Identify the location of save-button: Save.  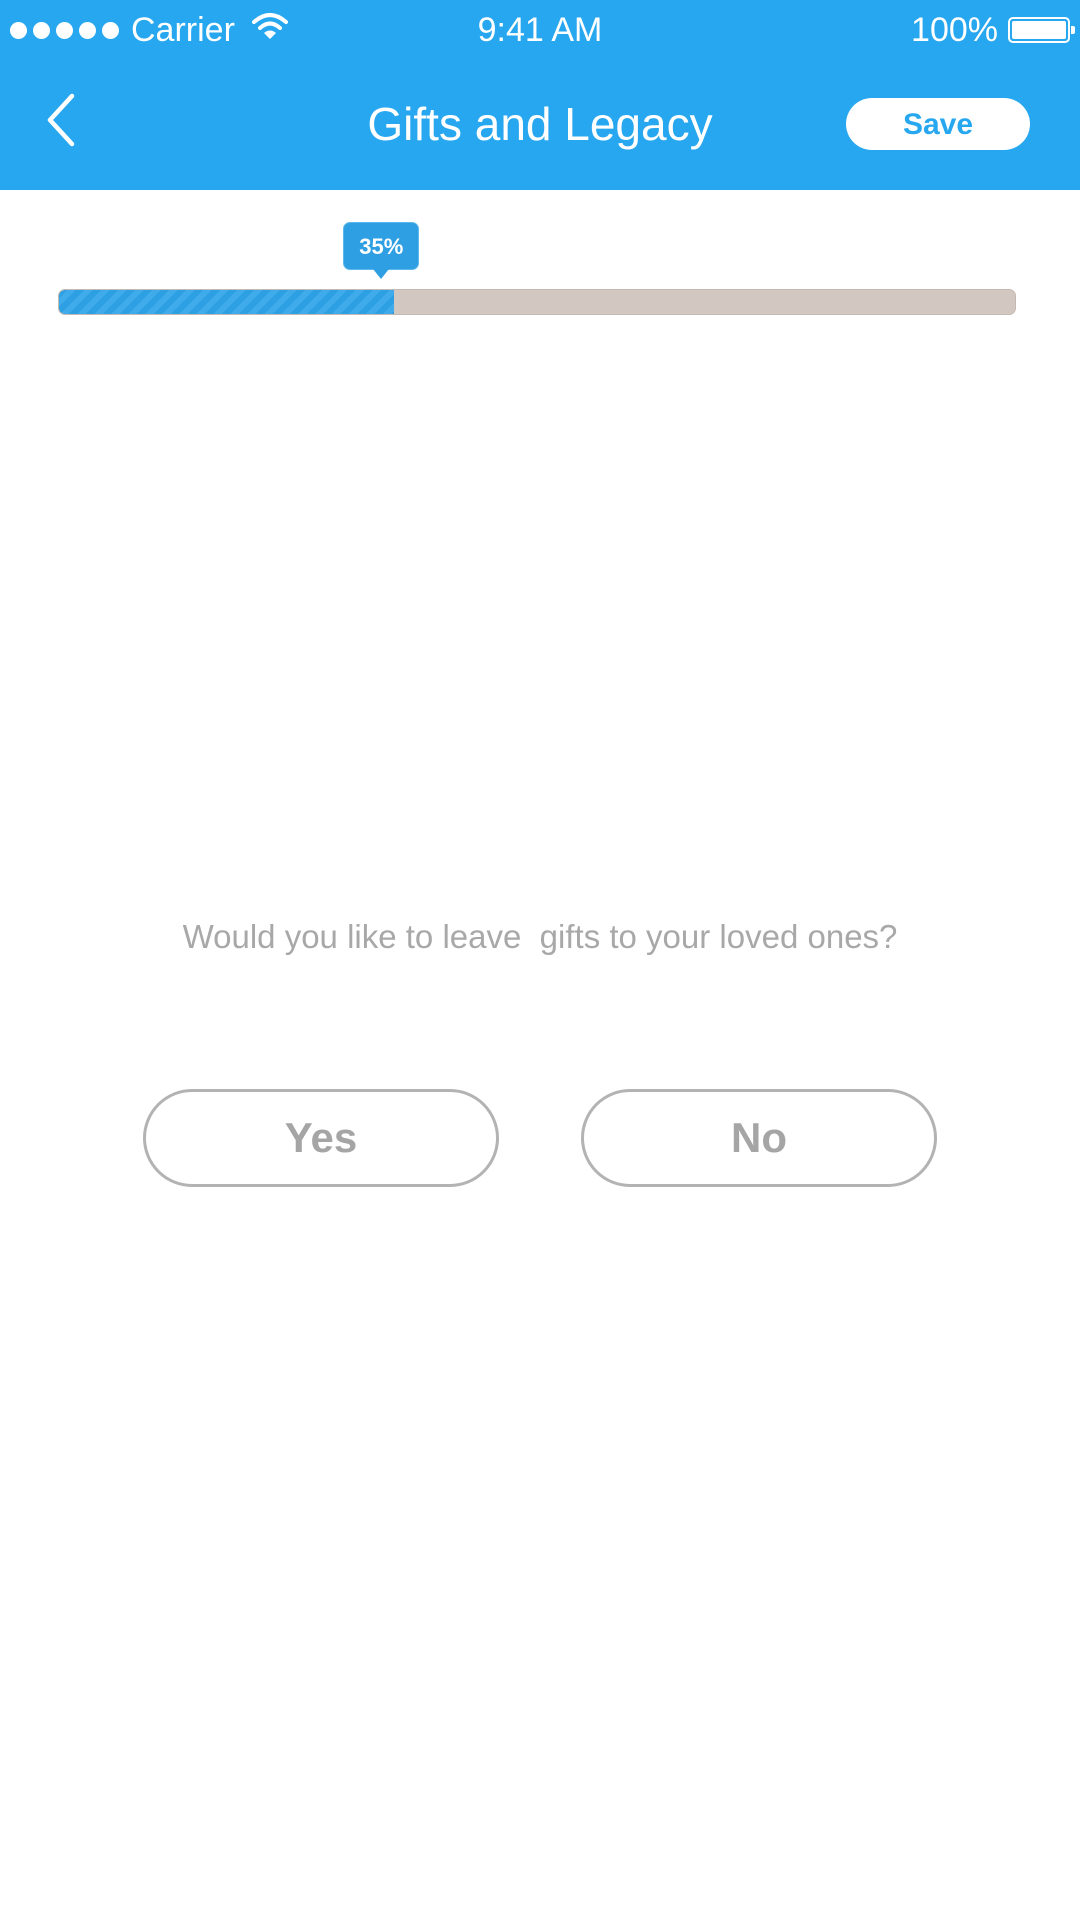
(938, 124).